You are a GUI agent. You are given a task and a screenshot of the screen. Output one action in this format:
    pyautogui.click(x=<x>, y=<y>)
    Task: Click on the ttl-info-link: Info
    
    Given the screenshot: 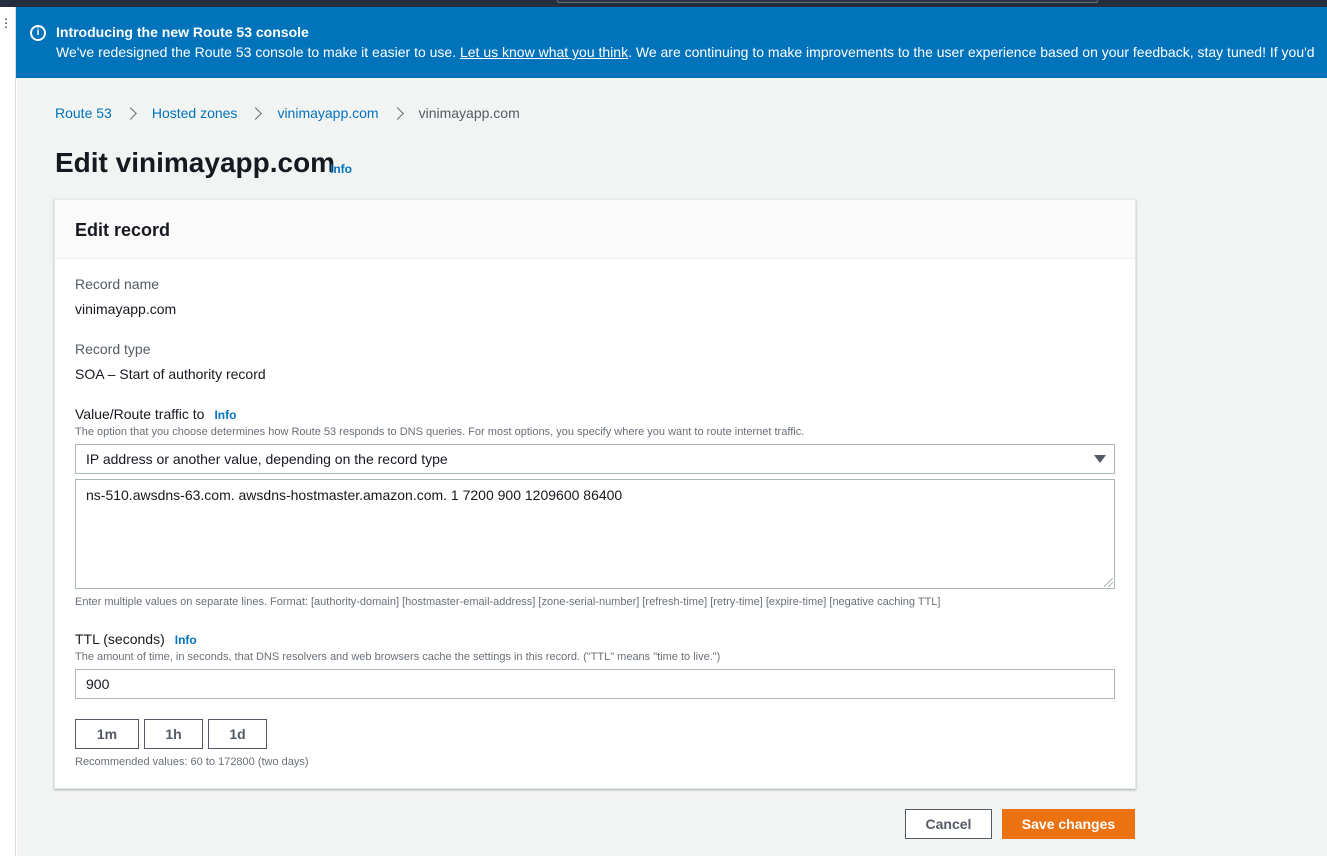 What is the action you would take?
    pyautogui.click(x=186, y=640)
    